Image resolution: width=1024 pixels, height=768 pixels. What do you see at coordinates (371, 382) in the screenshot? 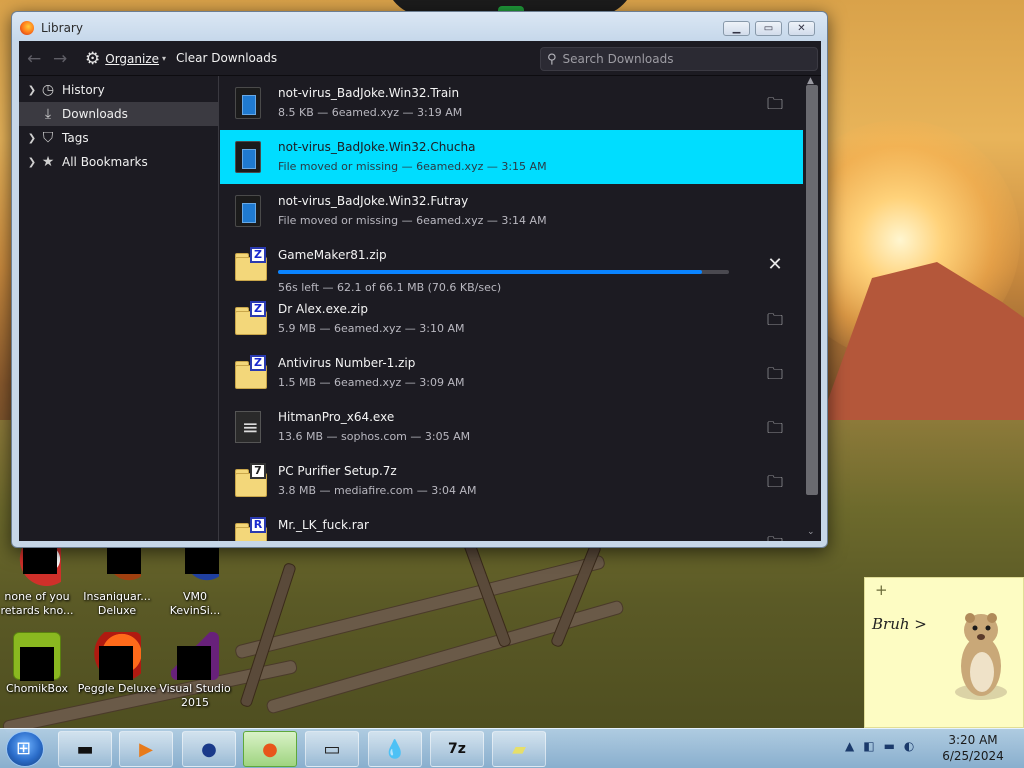
I see `download-meta: 1.5 MB — 6eamed.xyz — 3:09 AM` at bounding box center [371, 382].